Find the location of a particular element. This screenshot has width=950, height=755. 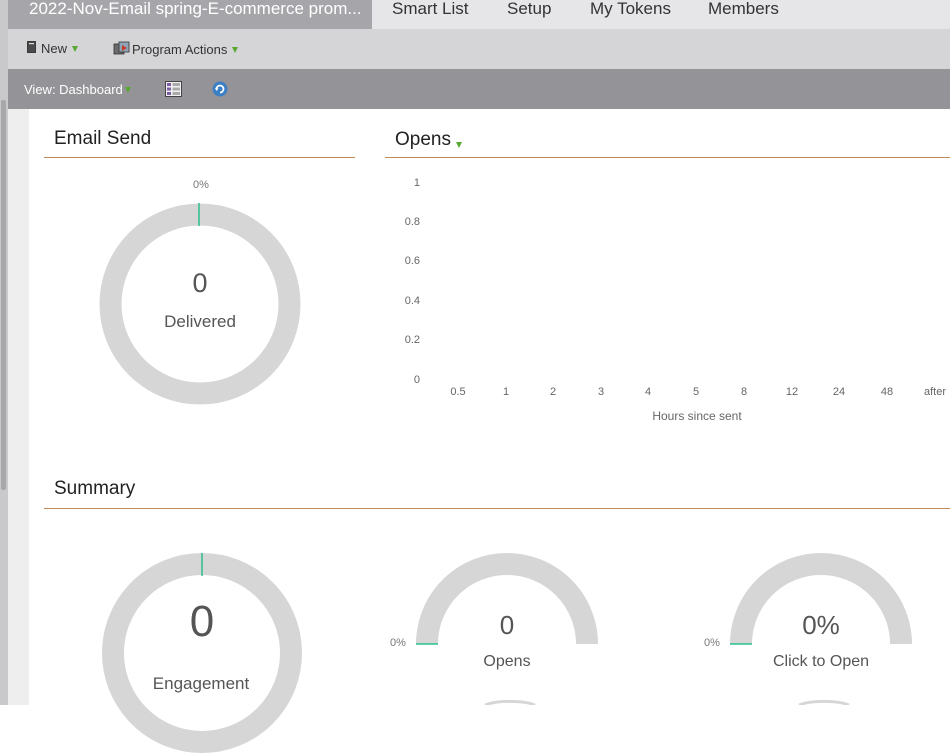

new-button: New is located at coordinates (52, 48).